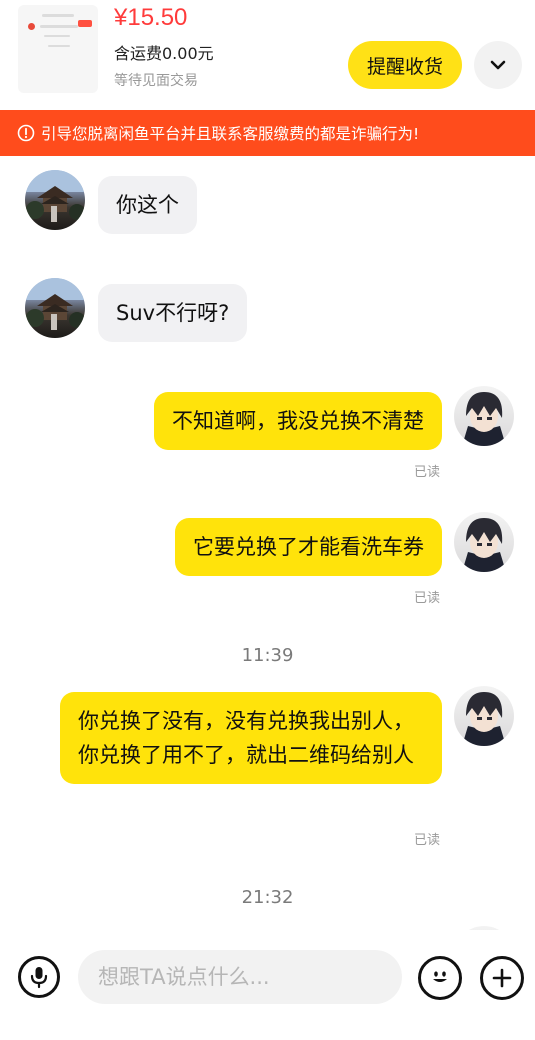  I want to click on warning-text: 引导您脱离闲鱼平台并且联系客服缴费的都是诈骗行为!, so click(230, 134).